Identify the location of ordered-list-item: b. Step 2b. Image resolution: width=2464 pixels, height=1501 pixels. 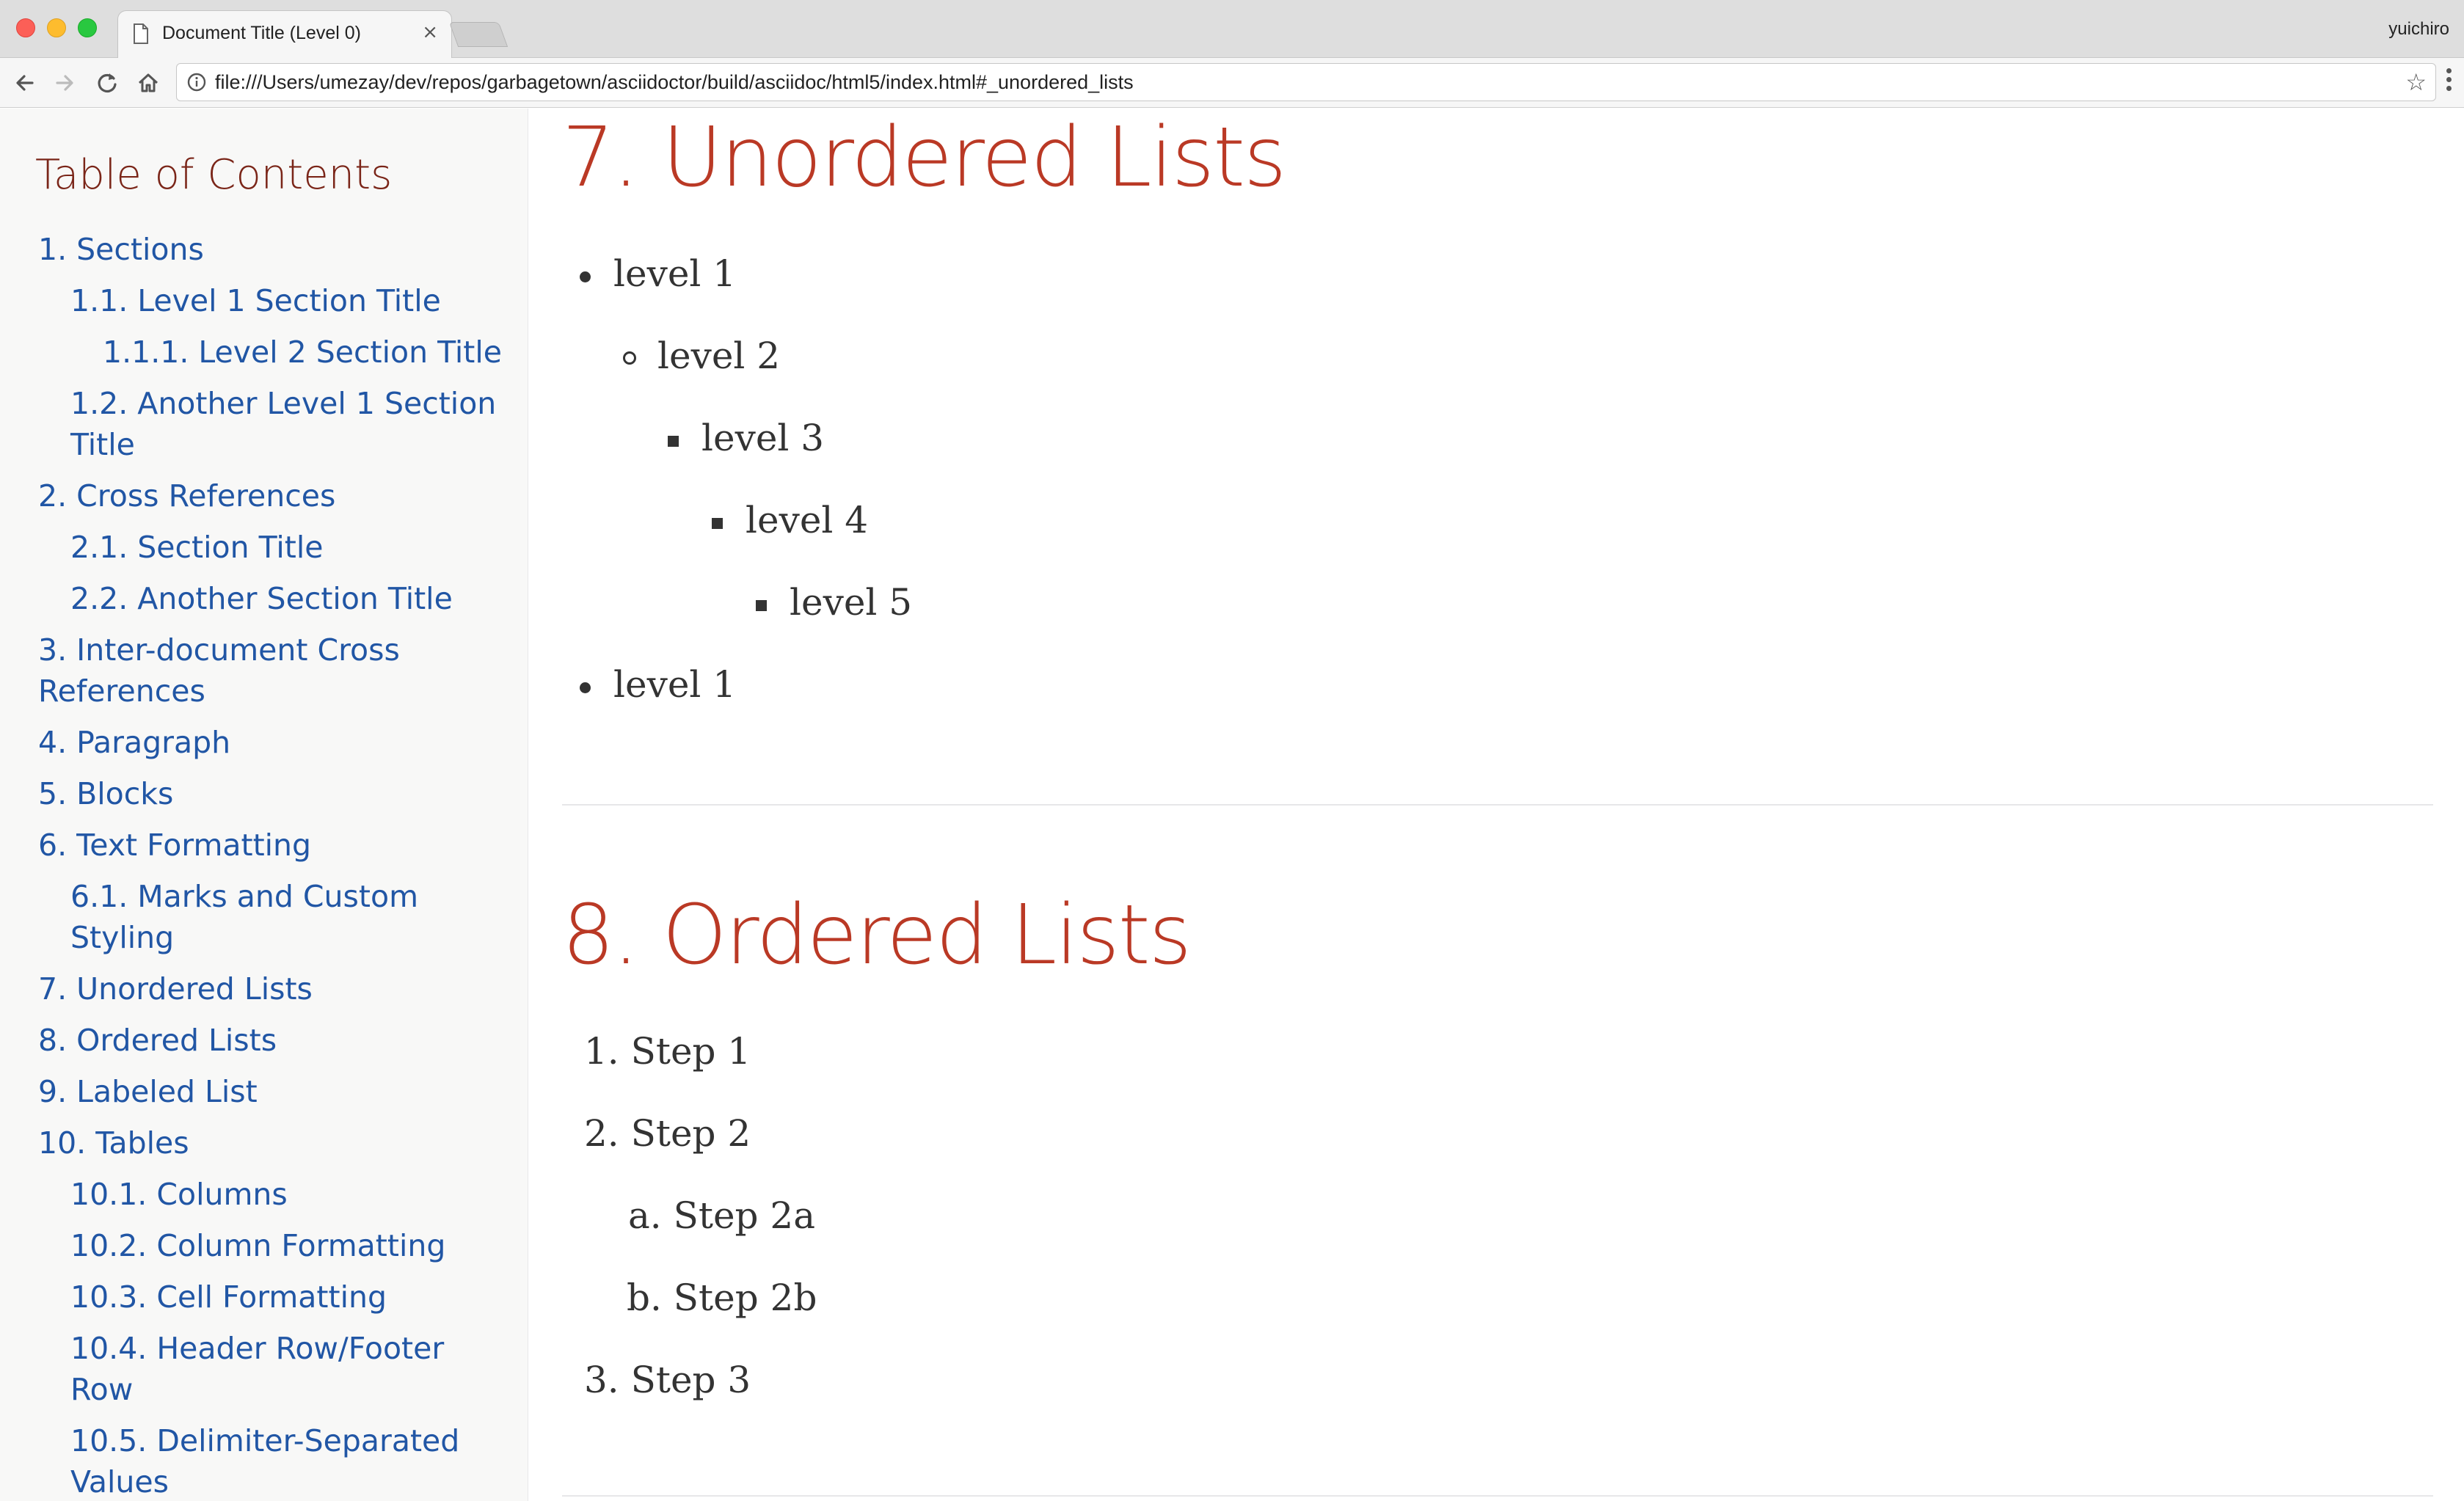
(722, 1298).